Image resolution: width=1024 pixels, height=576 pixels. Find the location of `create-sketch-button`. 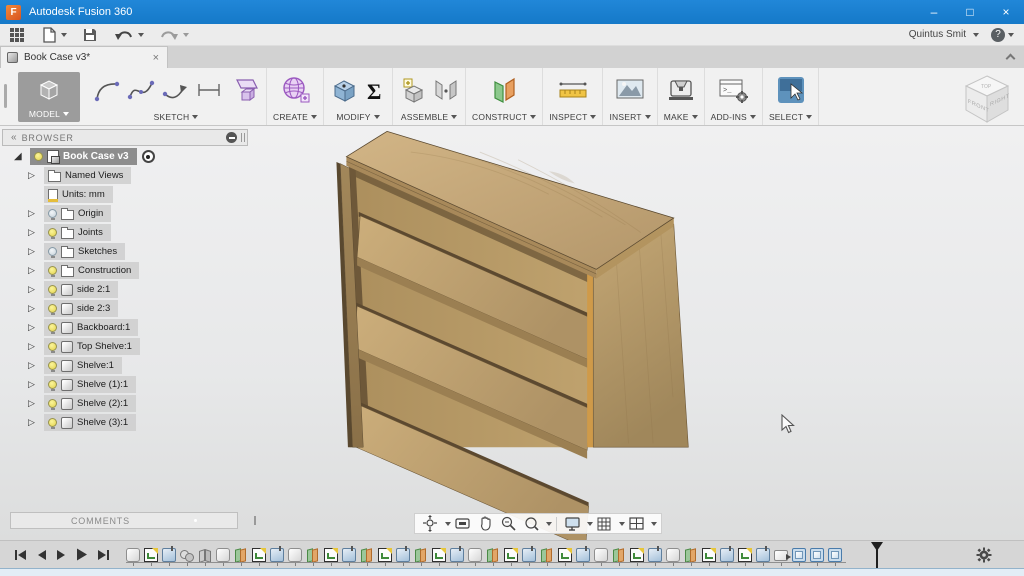

create-sketch-button is located at coordinates (244, 90).